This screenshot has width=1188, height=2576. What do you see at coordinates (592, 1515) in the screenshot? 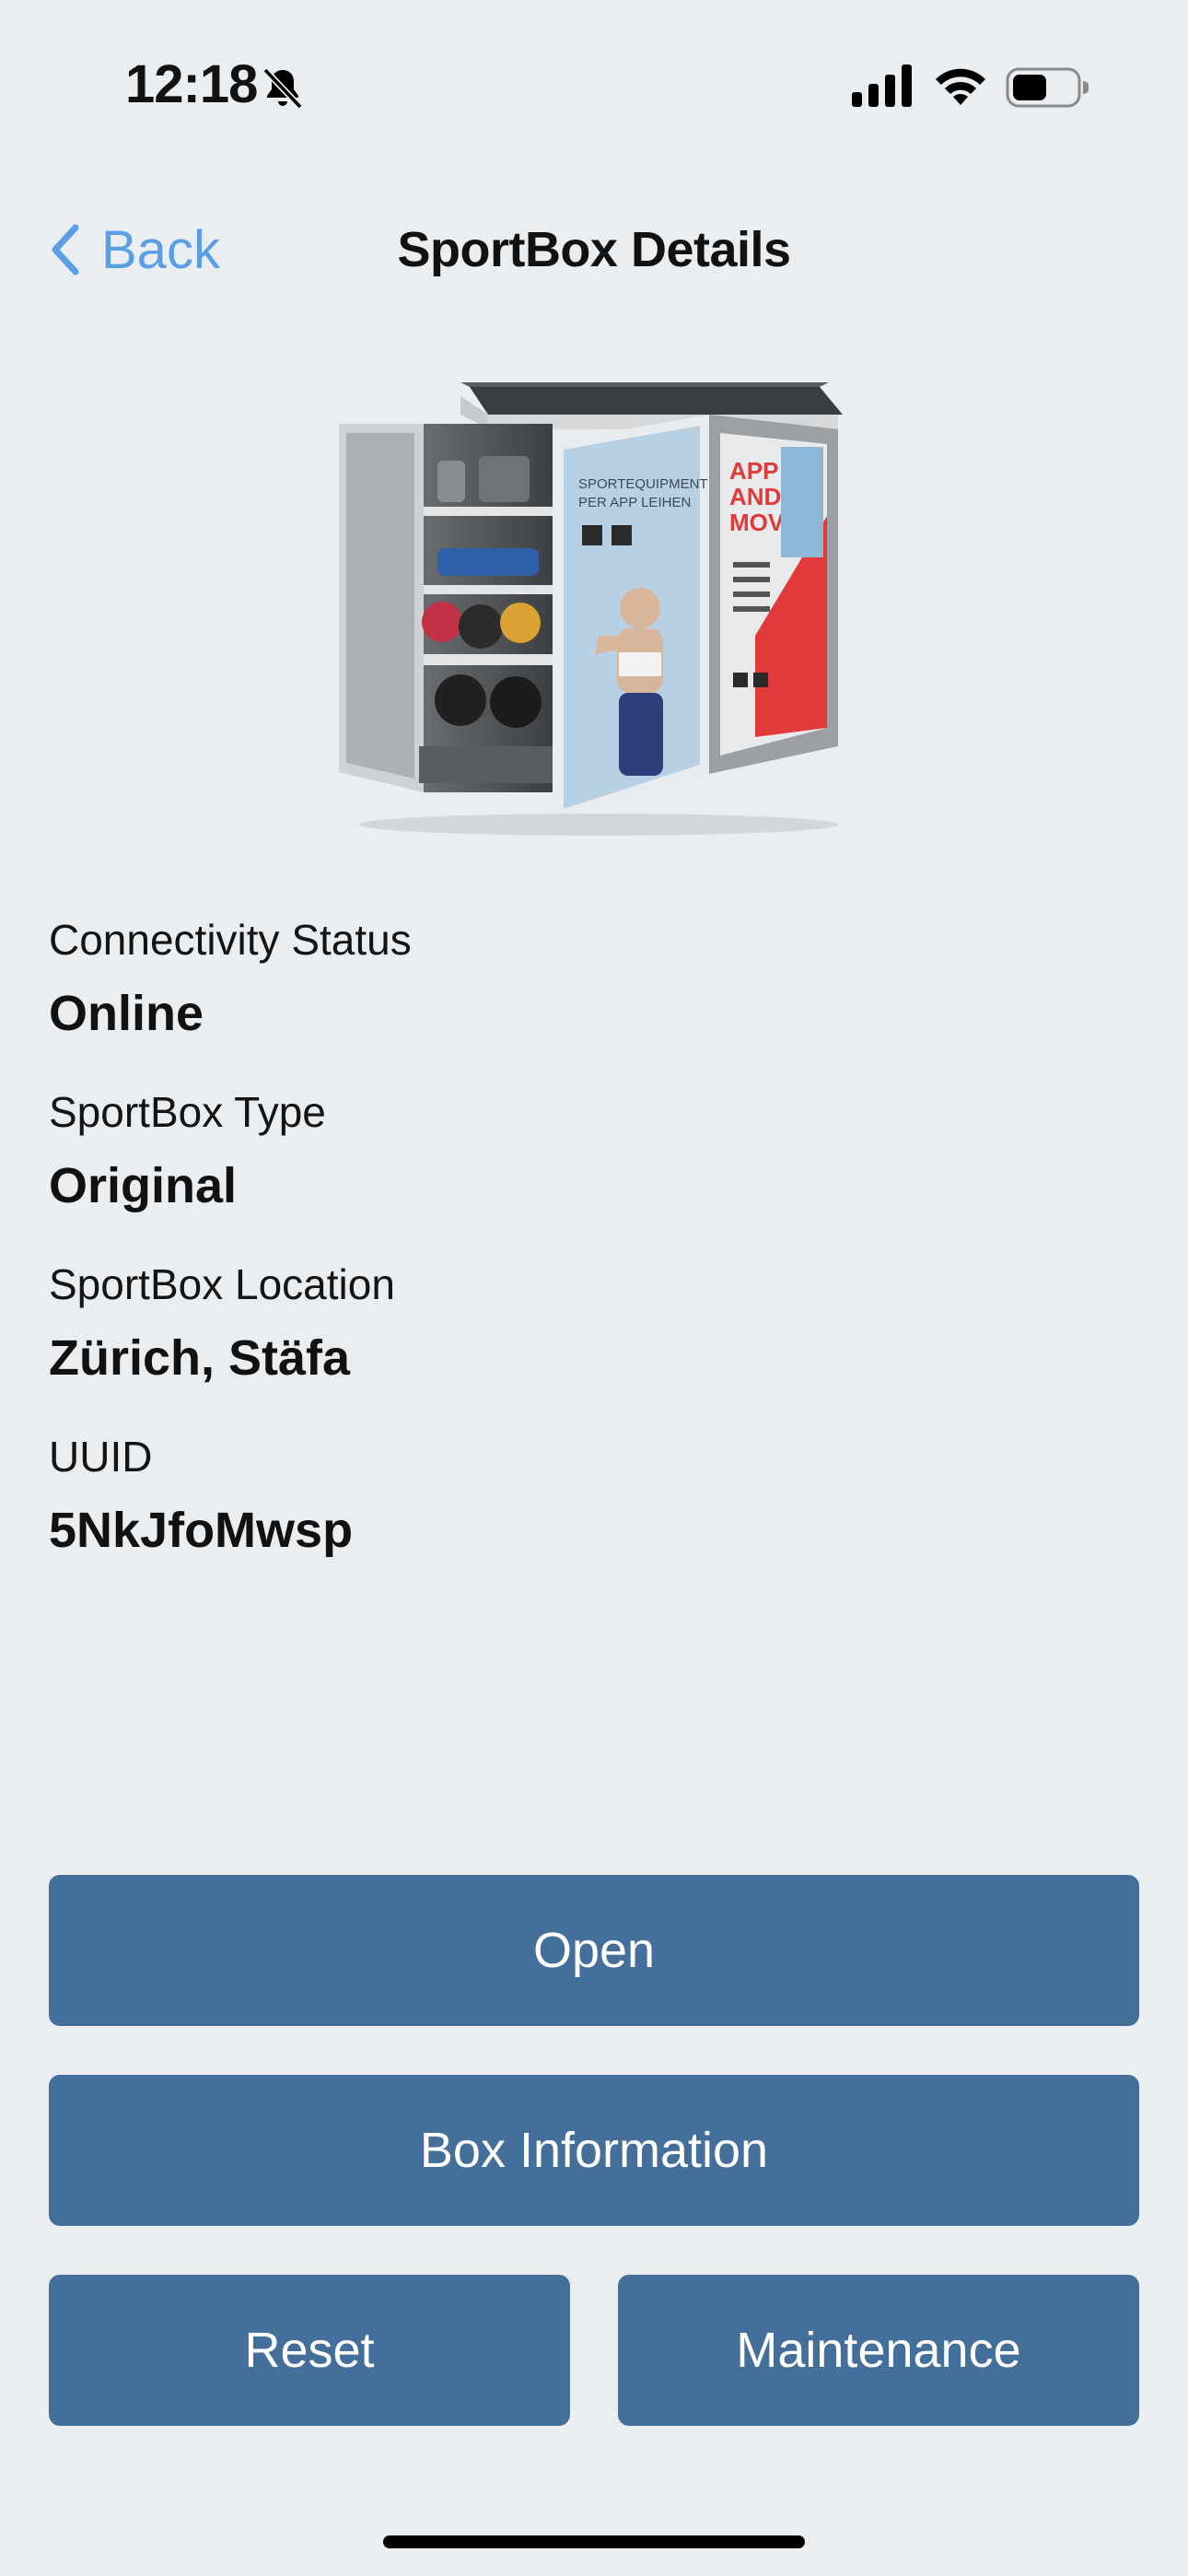
I see `detail-uuid: UUID 5NkJfoMwsp` at bounding box center [592, 1515].